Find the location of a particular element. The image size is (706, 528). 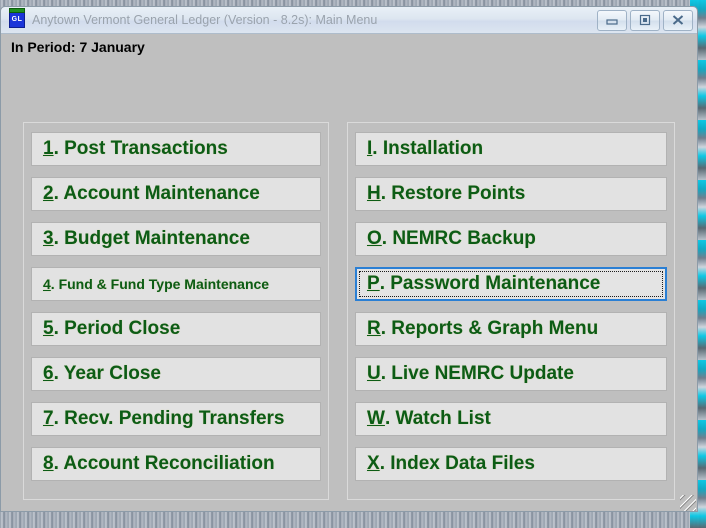

menu-button-post-transactions: 1. Post Transactions is located at coordinates (176, 149).